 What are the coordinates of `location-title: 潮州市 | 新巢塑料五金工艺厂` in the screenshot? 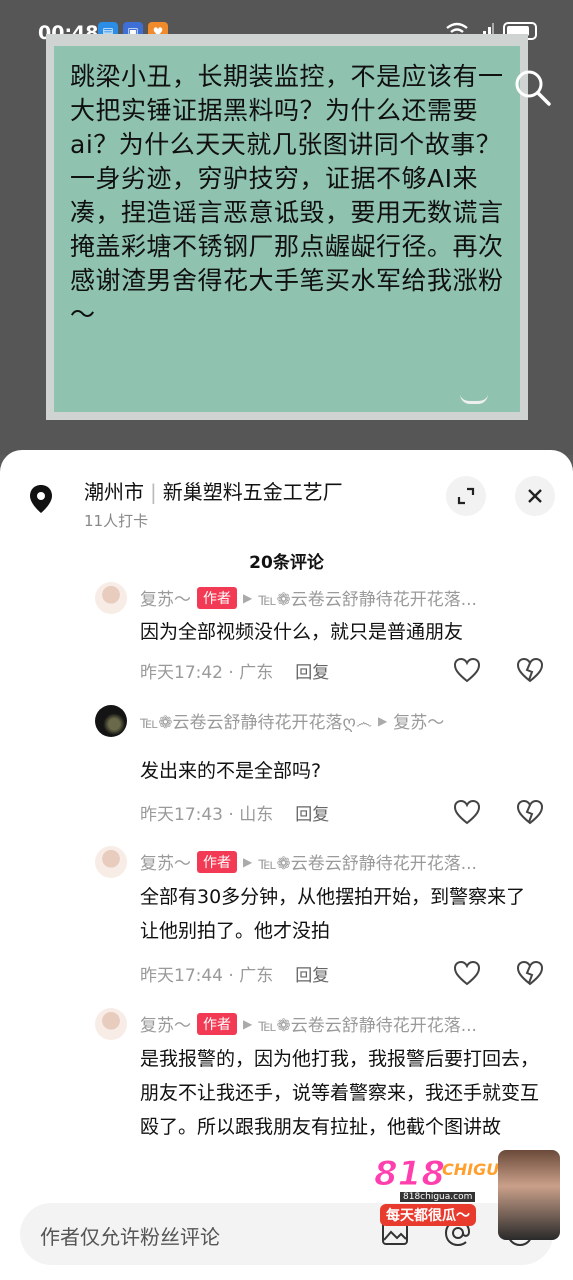 It's located at (213, 490).